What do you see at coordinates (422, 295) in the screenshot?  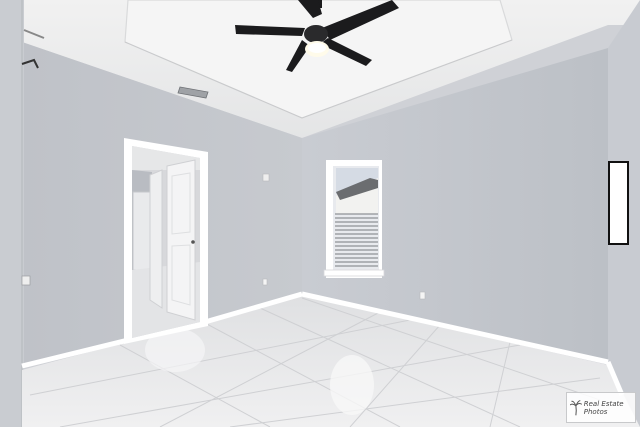 I see `outlet-right` at bounding box center [422, 295].